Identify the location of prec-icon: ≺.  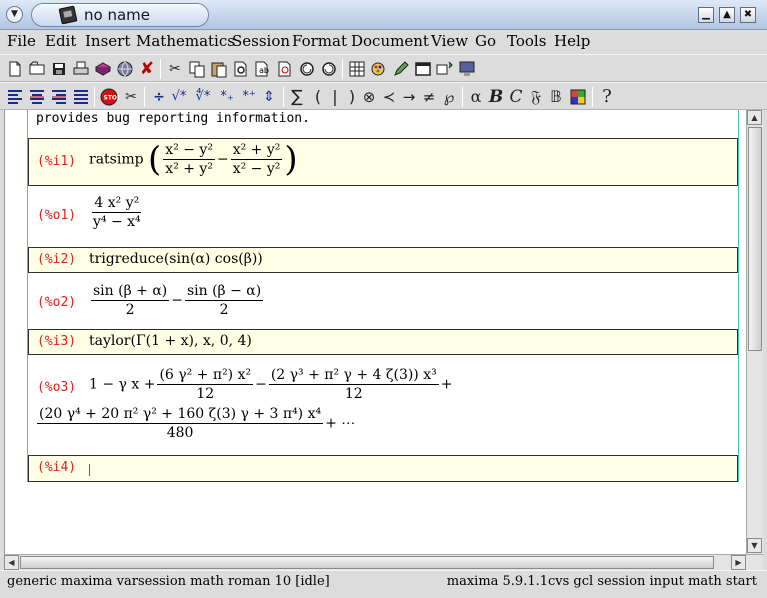
(389, 97).